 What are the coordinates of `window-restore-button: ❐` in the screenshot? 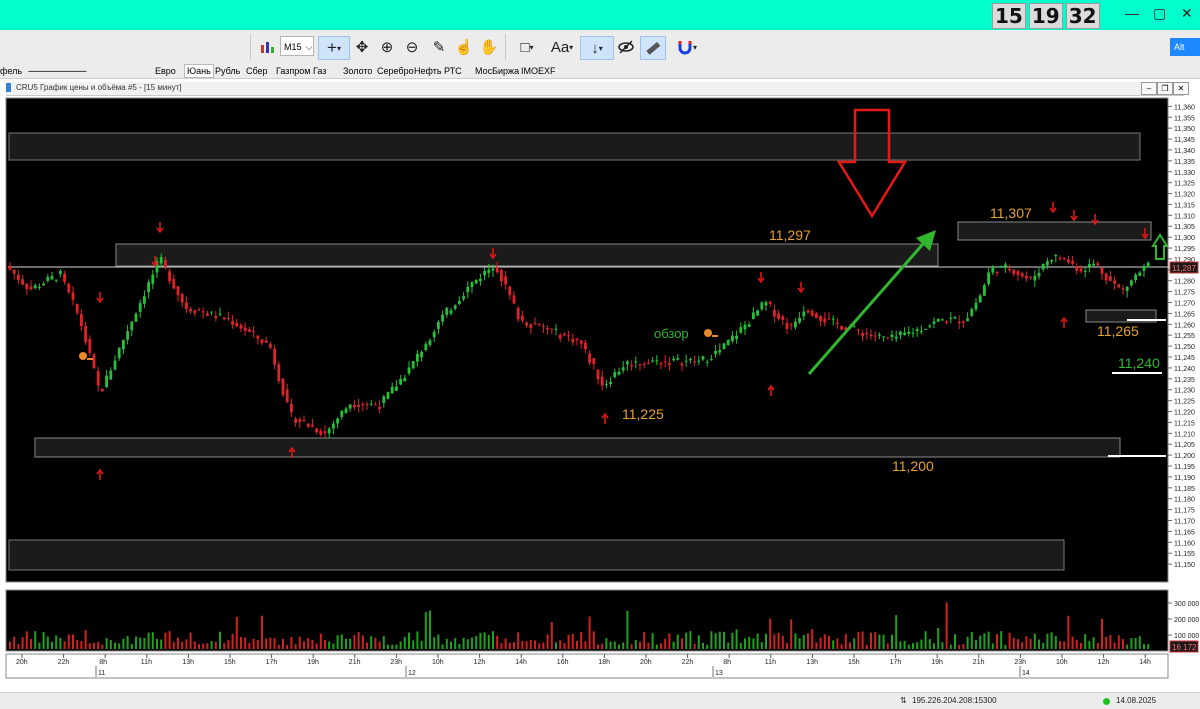 It's located at (1165, 88).